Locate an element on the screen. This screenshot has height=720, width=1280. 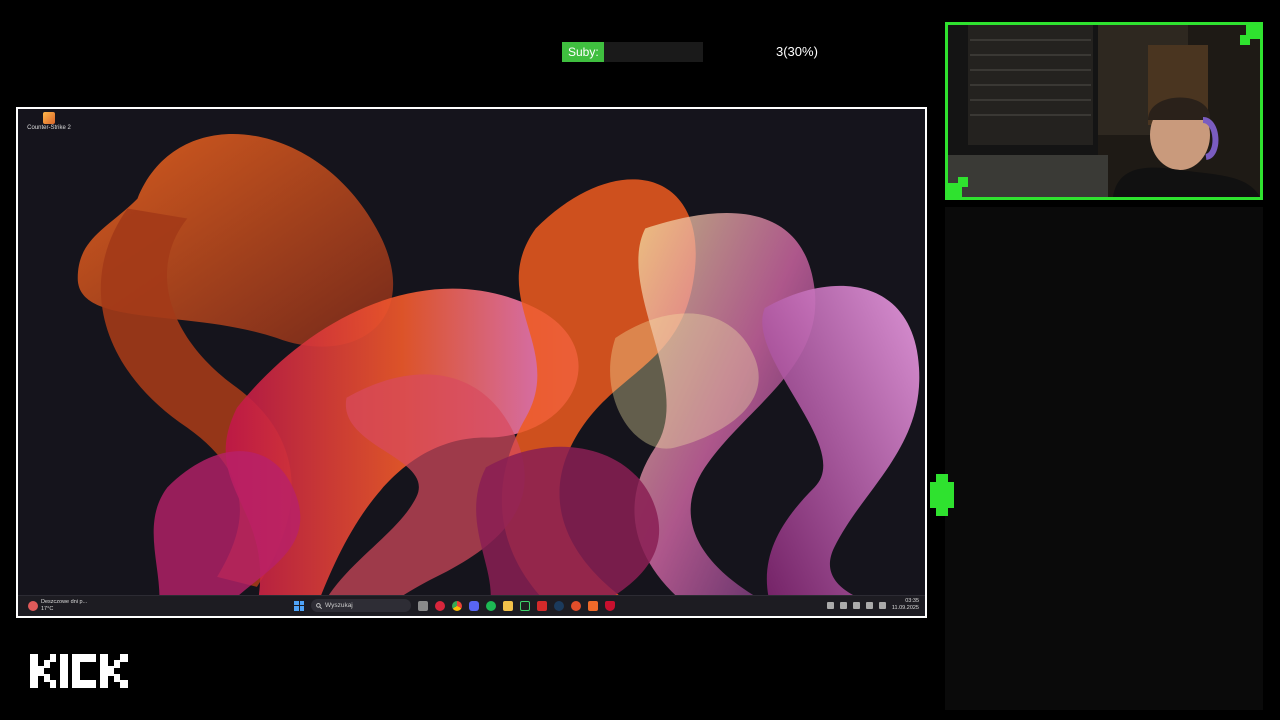
network-icon is located at coordinates (869, 605).